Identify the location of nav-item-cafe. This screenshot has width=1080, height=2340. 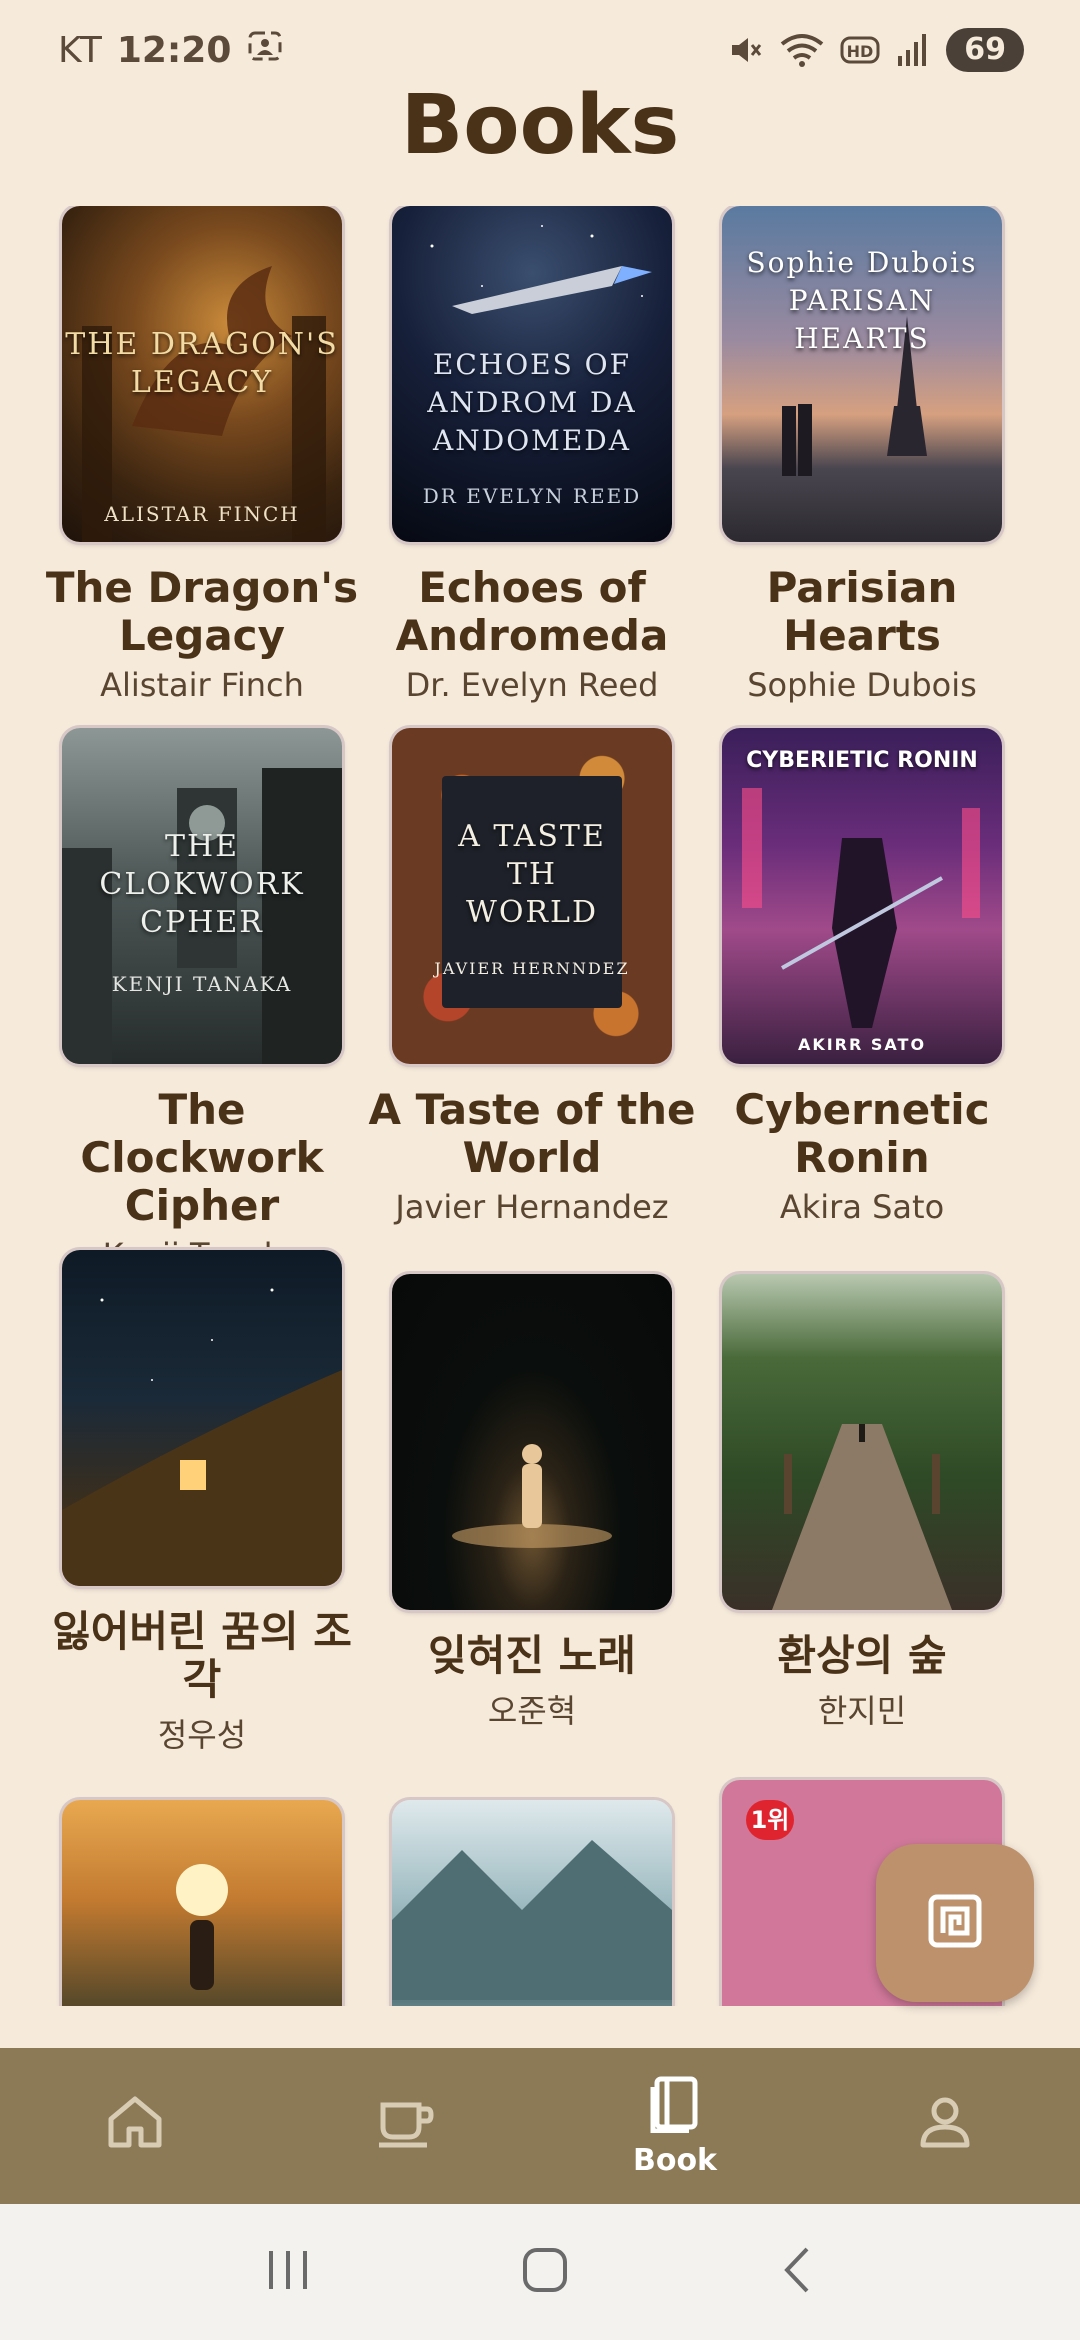
(405, 2126).